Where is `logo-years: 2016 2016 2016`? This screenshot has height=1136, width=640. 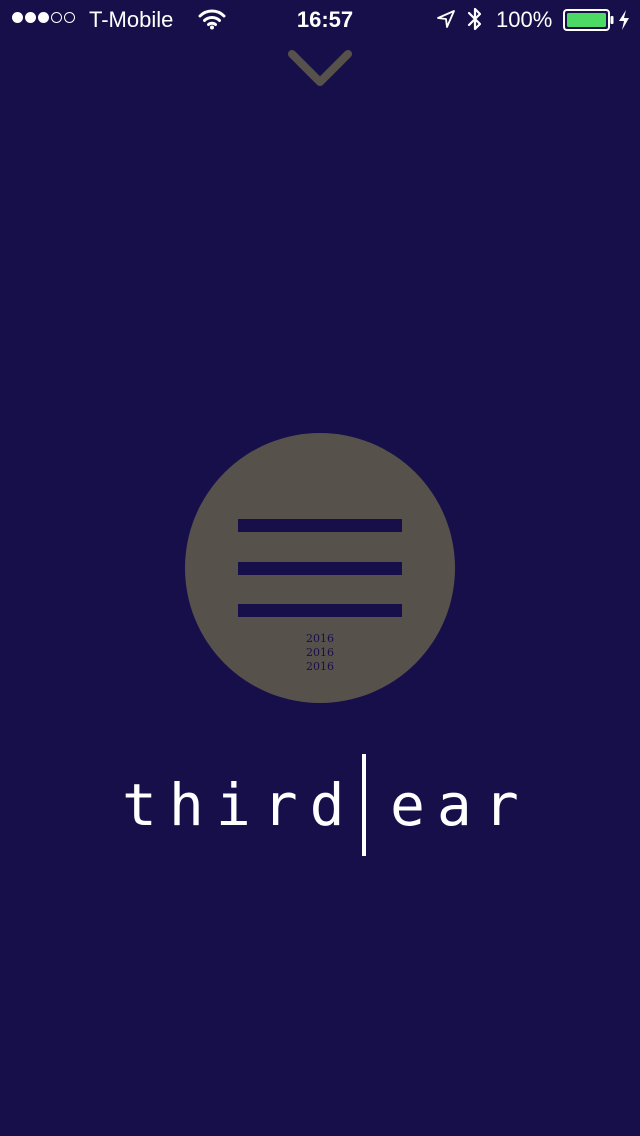 logo-years: 2016 2016 2016 is located at coordinates (320, 653).